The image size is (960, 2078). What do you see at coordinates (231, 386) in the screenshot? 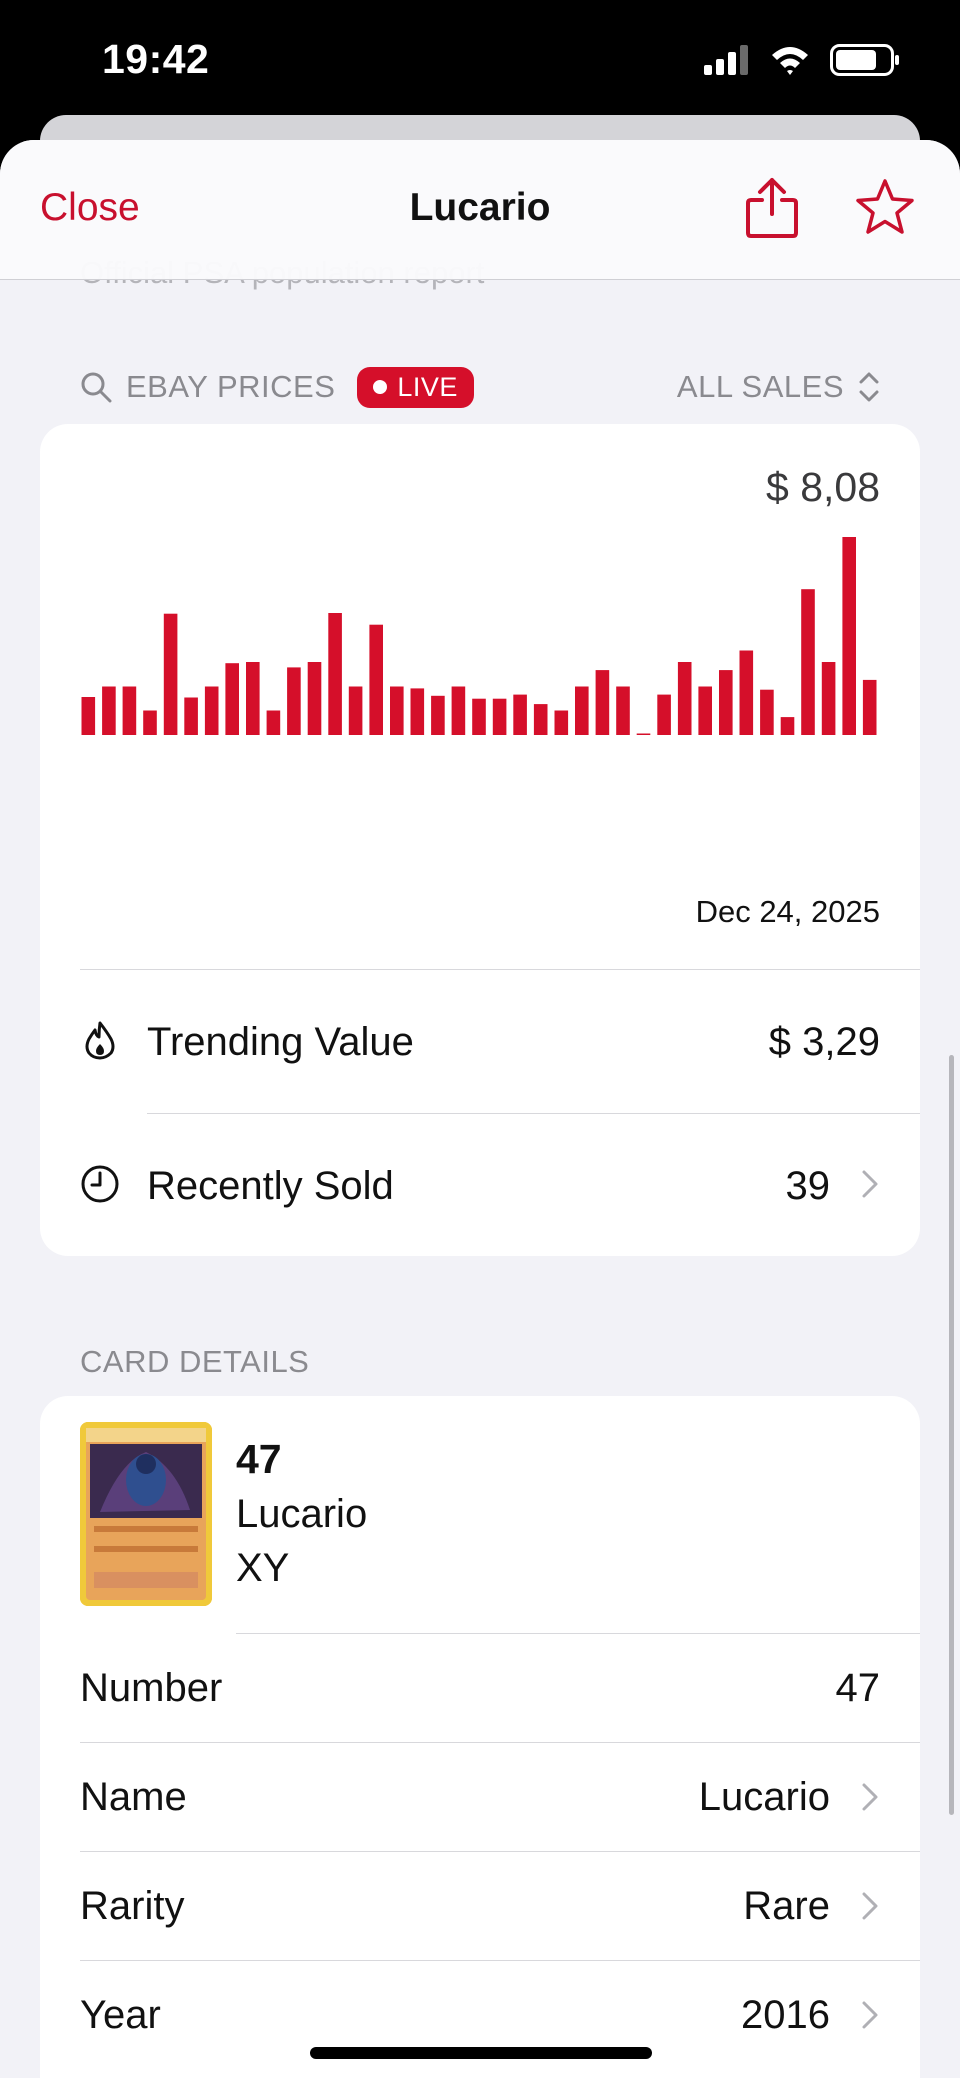
I see `ebay-prices-label: EBAY PRICES` at bounding box center [231, 386].